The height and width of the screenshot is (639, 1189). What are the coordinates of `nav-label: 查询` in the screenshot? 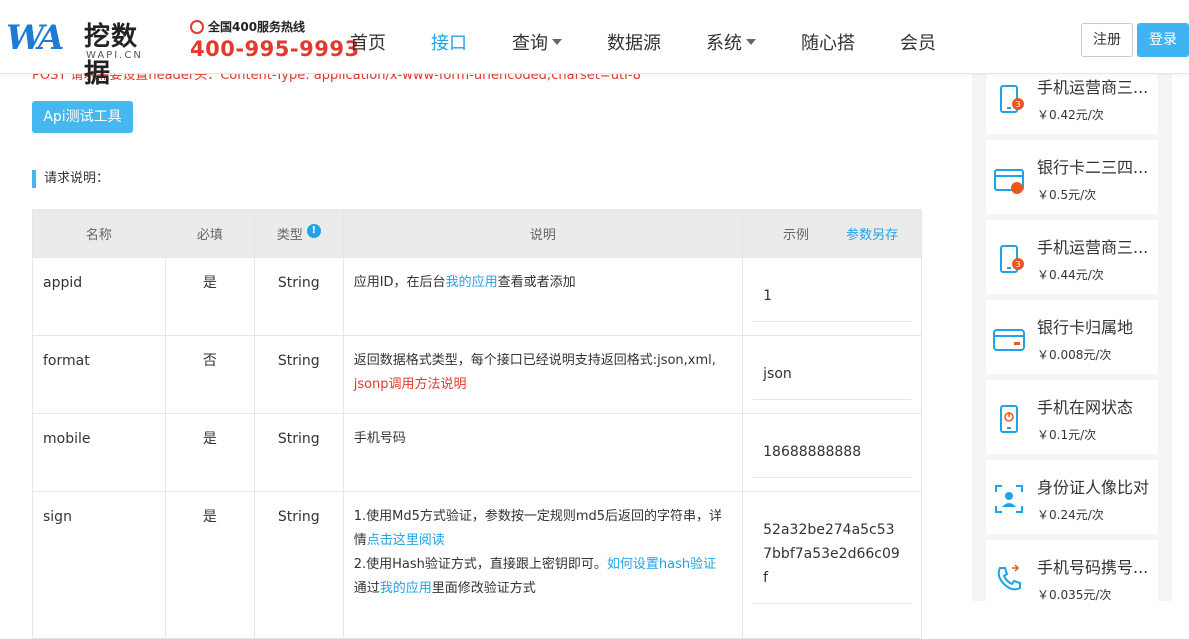 It's located at (530, 43).